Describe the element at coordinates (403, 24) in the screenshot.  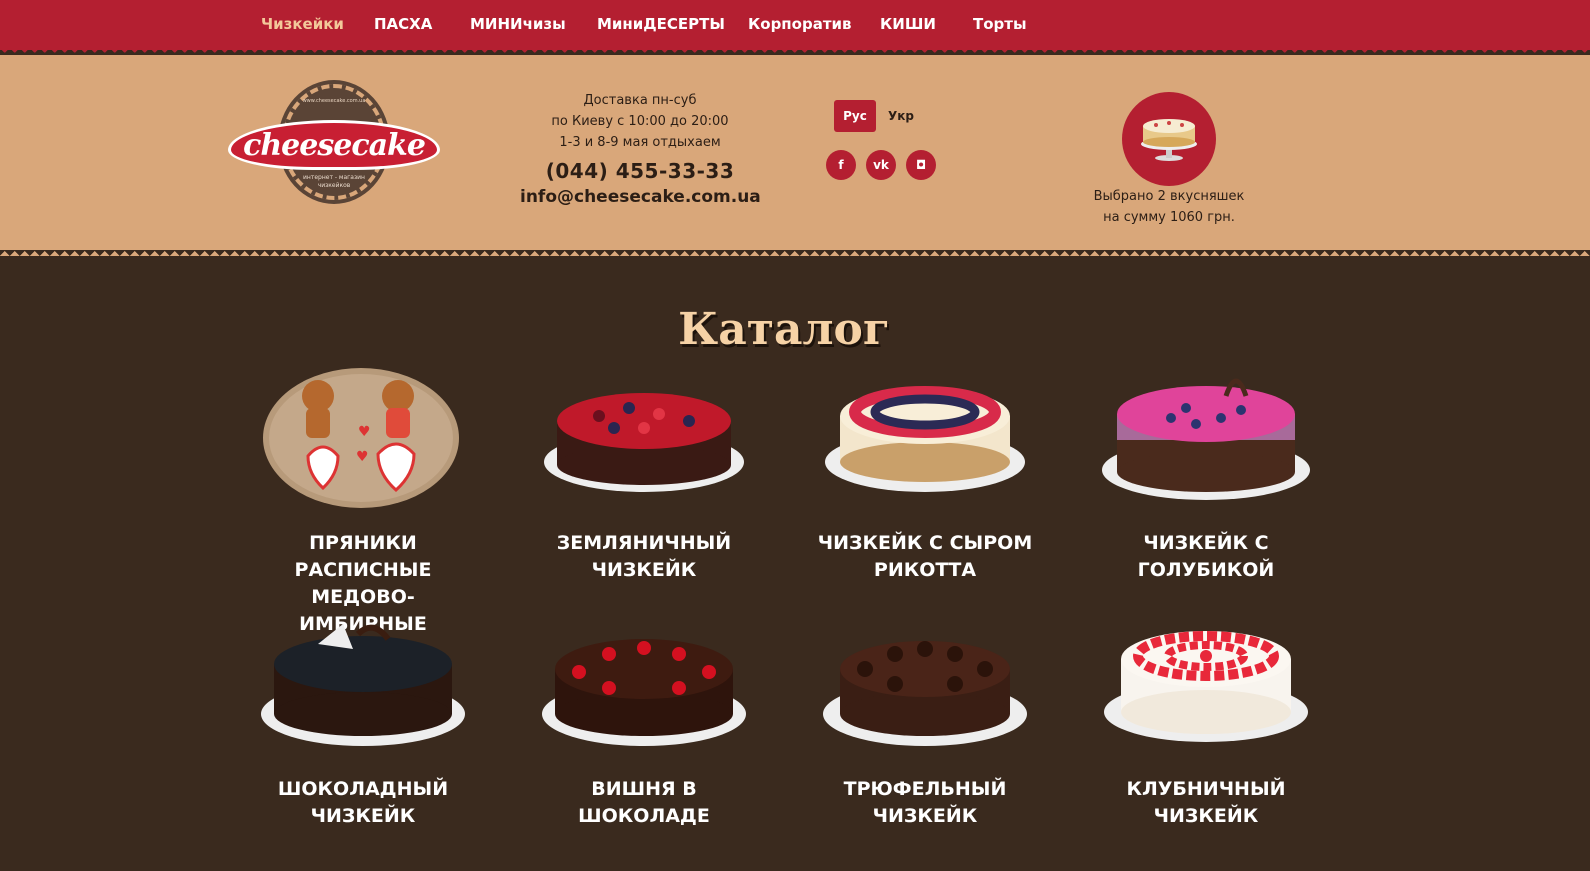
I see `nav-item-easter: ПАСХА` at that location.